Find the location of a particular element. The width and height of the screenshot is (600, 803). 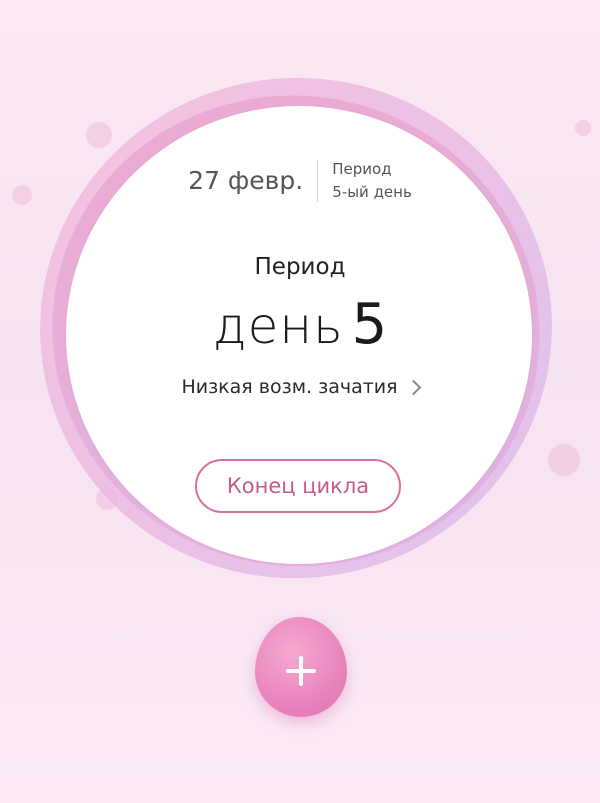

date-header: 27 февр. Период 5-ый день is located at coordinates (300, 181).